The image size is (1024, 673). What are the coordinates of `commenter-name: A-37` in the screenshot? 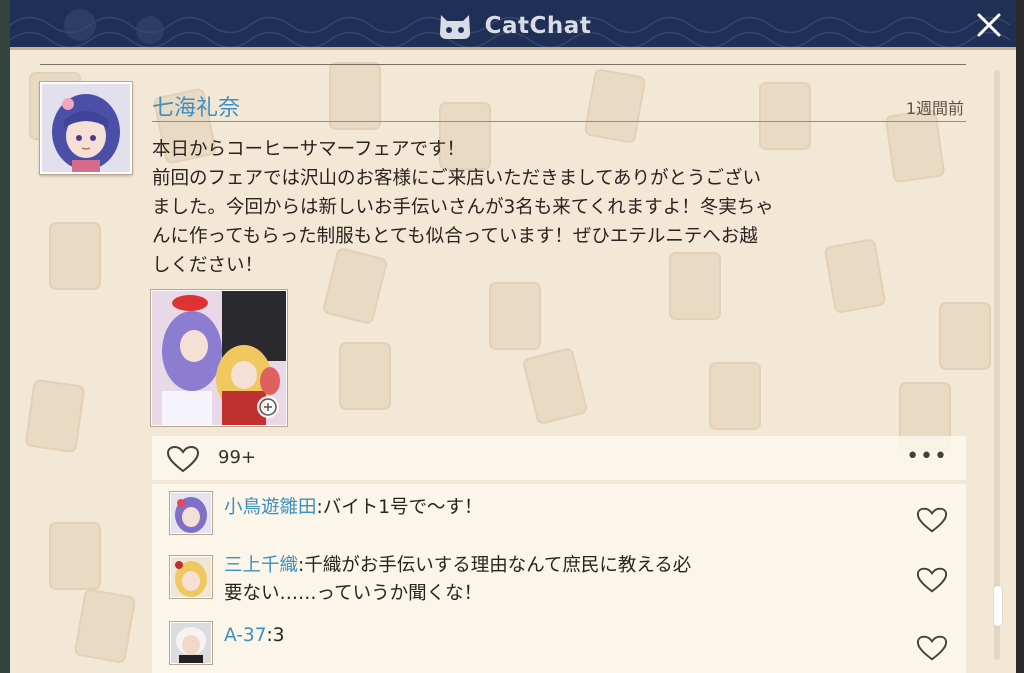 It's located at (245, 635).